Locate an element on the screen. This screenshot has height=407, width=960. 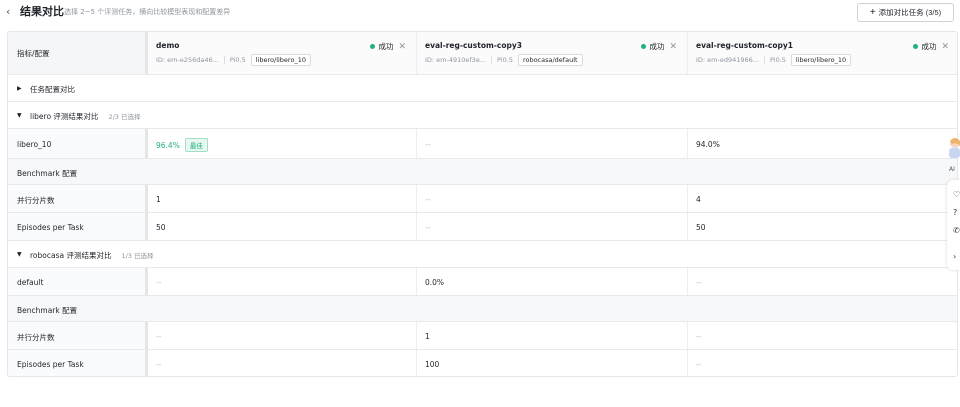
benchmark-config-row: Benchmark 配置 is located at coordinates (482, 309).